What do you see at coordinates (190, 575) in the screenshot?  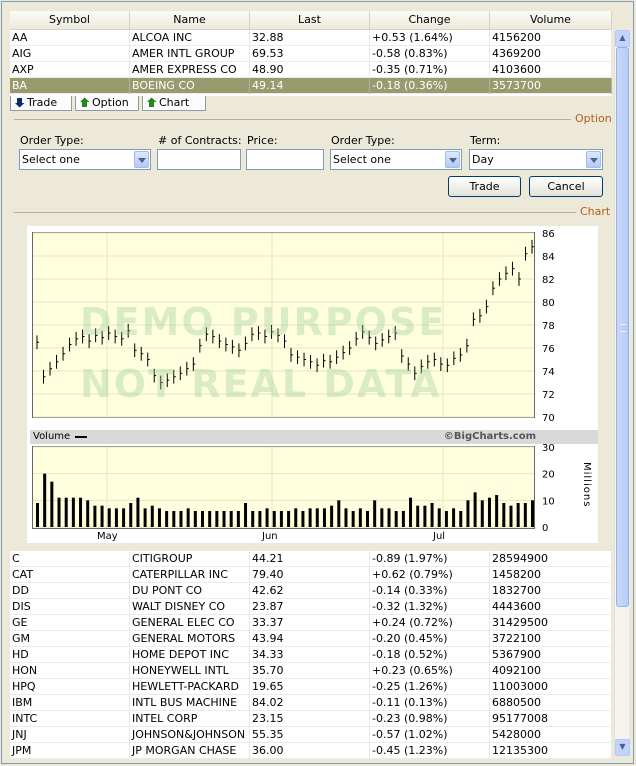 I see `cell-name: CATERPILLAR INC` at bounding box center [190, 575].